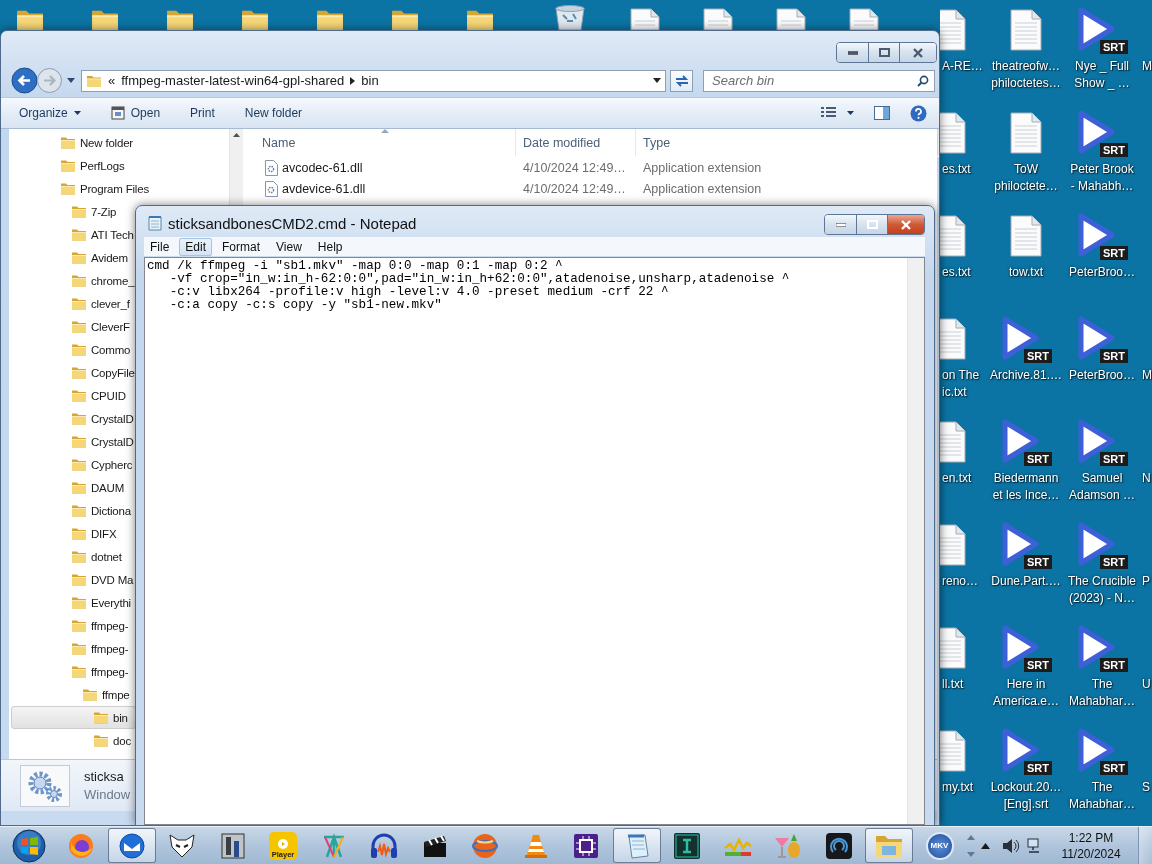 Image resolution: width=1152 pixels, height=864 pixels. What do you see at coordinates (71, 740) in the screenshot?
I see `tree-item: doc` at bounding box center [71, 740].